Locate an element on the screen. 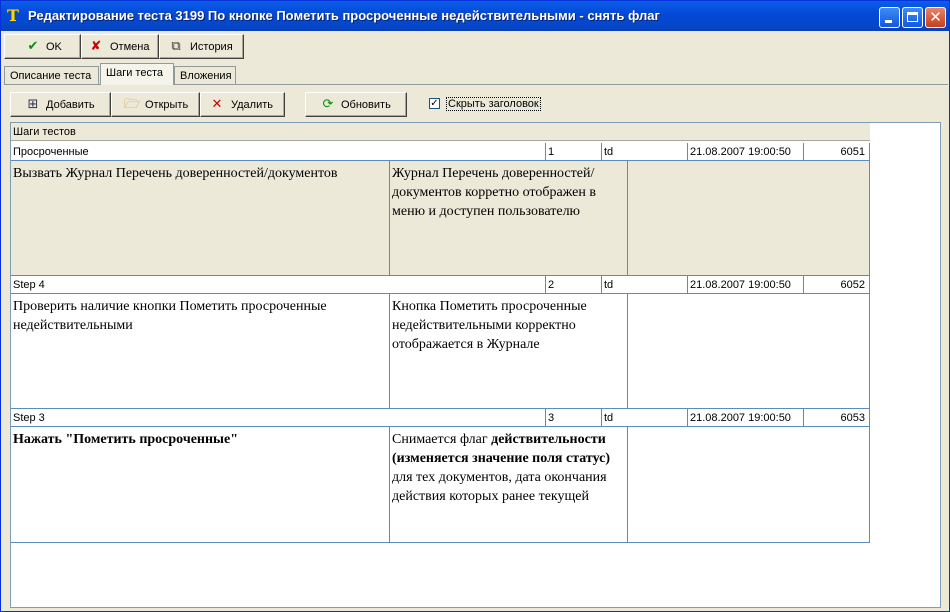  maximize-button is located at coordinates (912, 17).